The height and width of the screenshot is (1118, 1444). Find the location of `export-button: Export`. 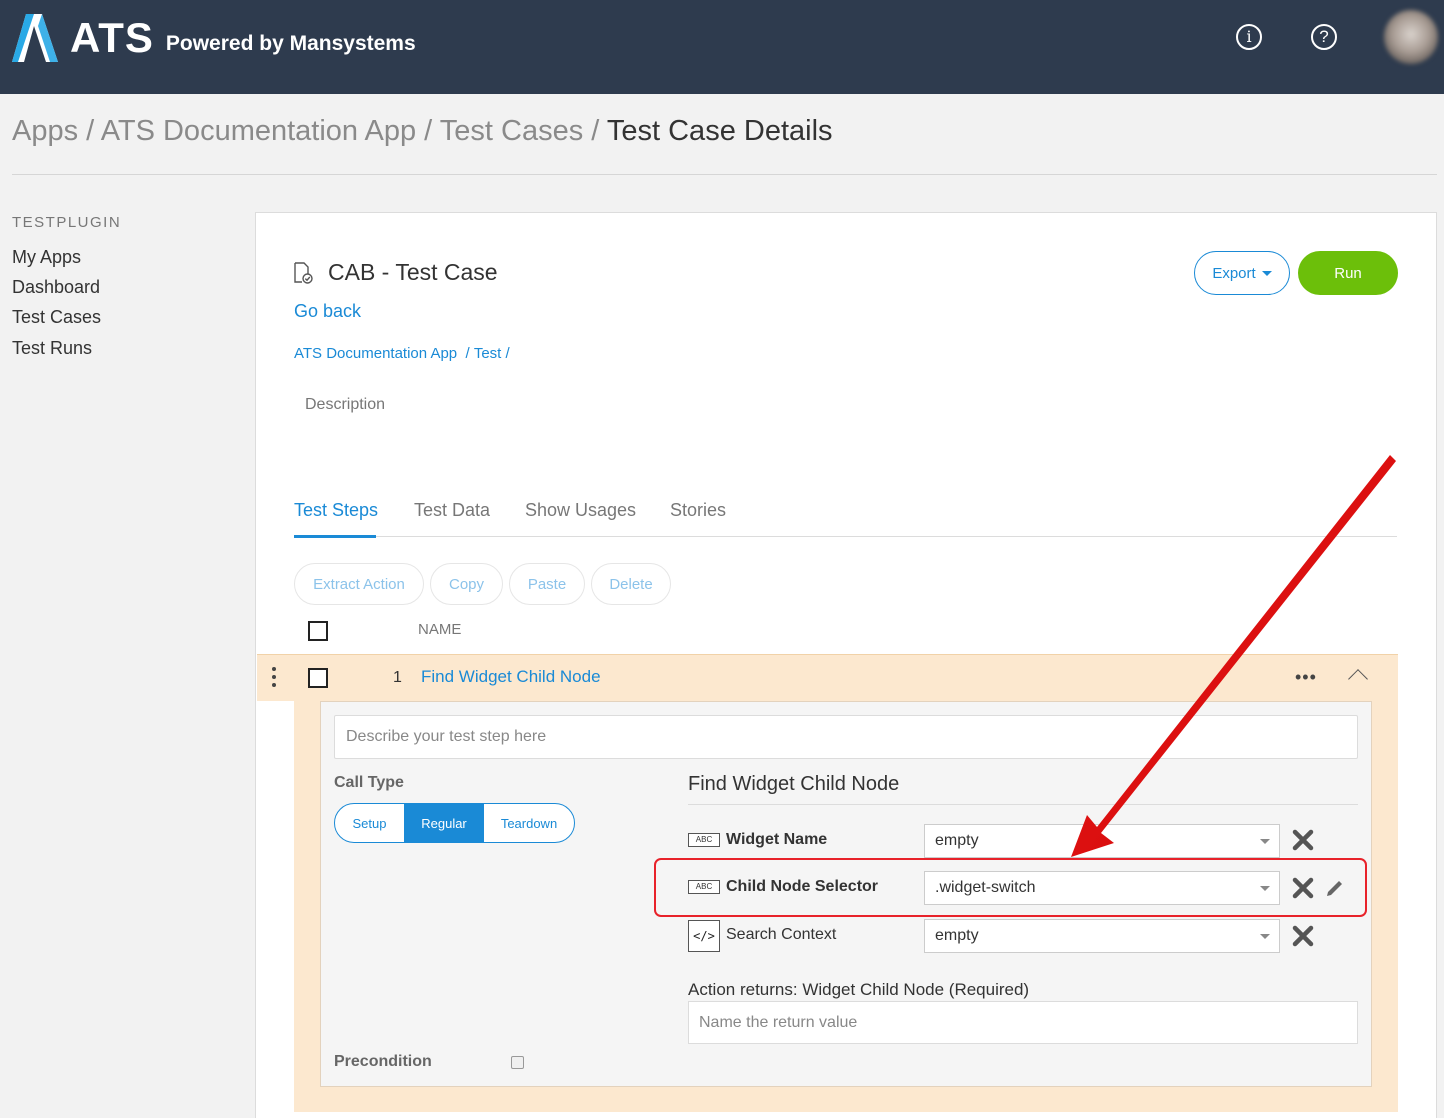

export-button: Export is located at coordinates (1242, 273).